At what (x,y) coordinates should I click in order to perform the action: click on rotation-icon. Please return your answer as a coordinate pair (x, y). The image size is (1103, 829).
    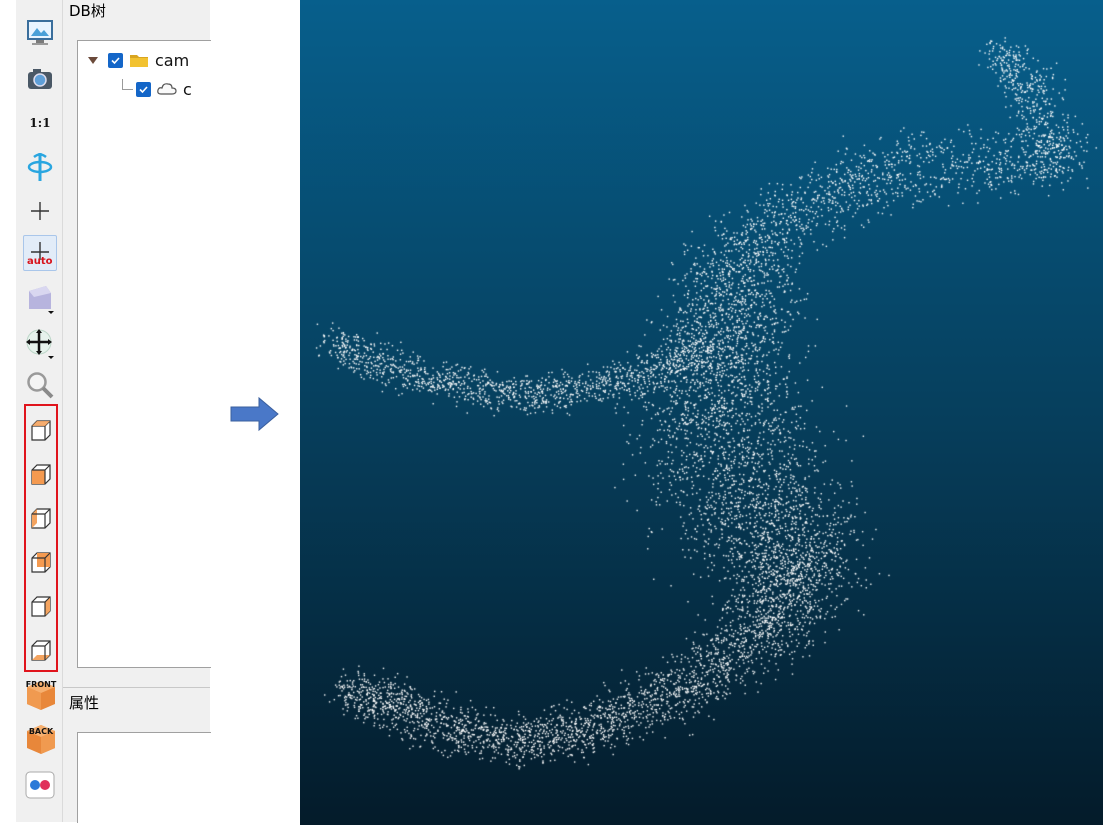
    Looking at the image, I should click on (40, 167).